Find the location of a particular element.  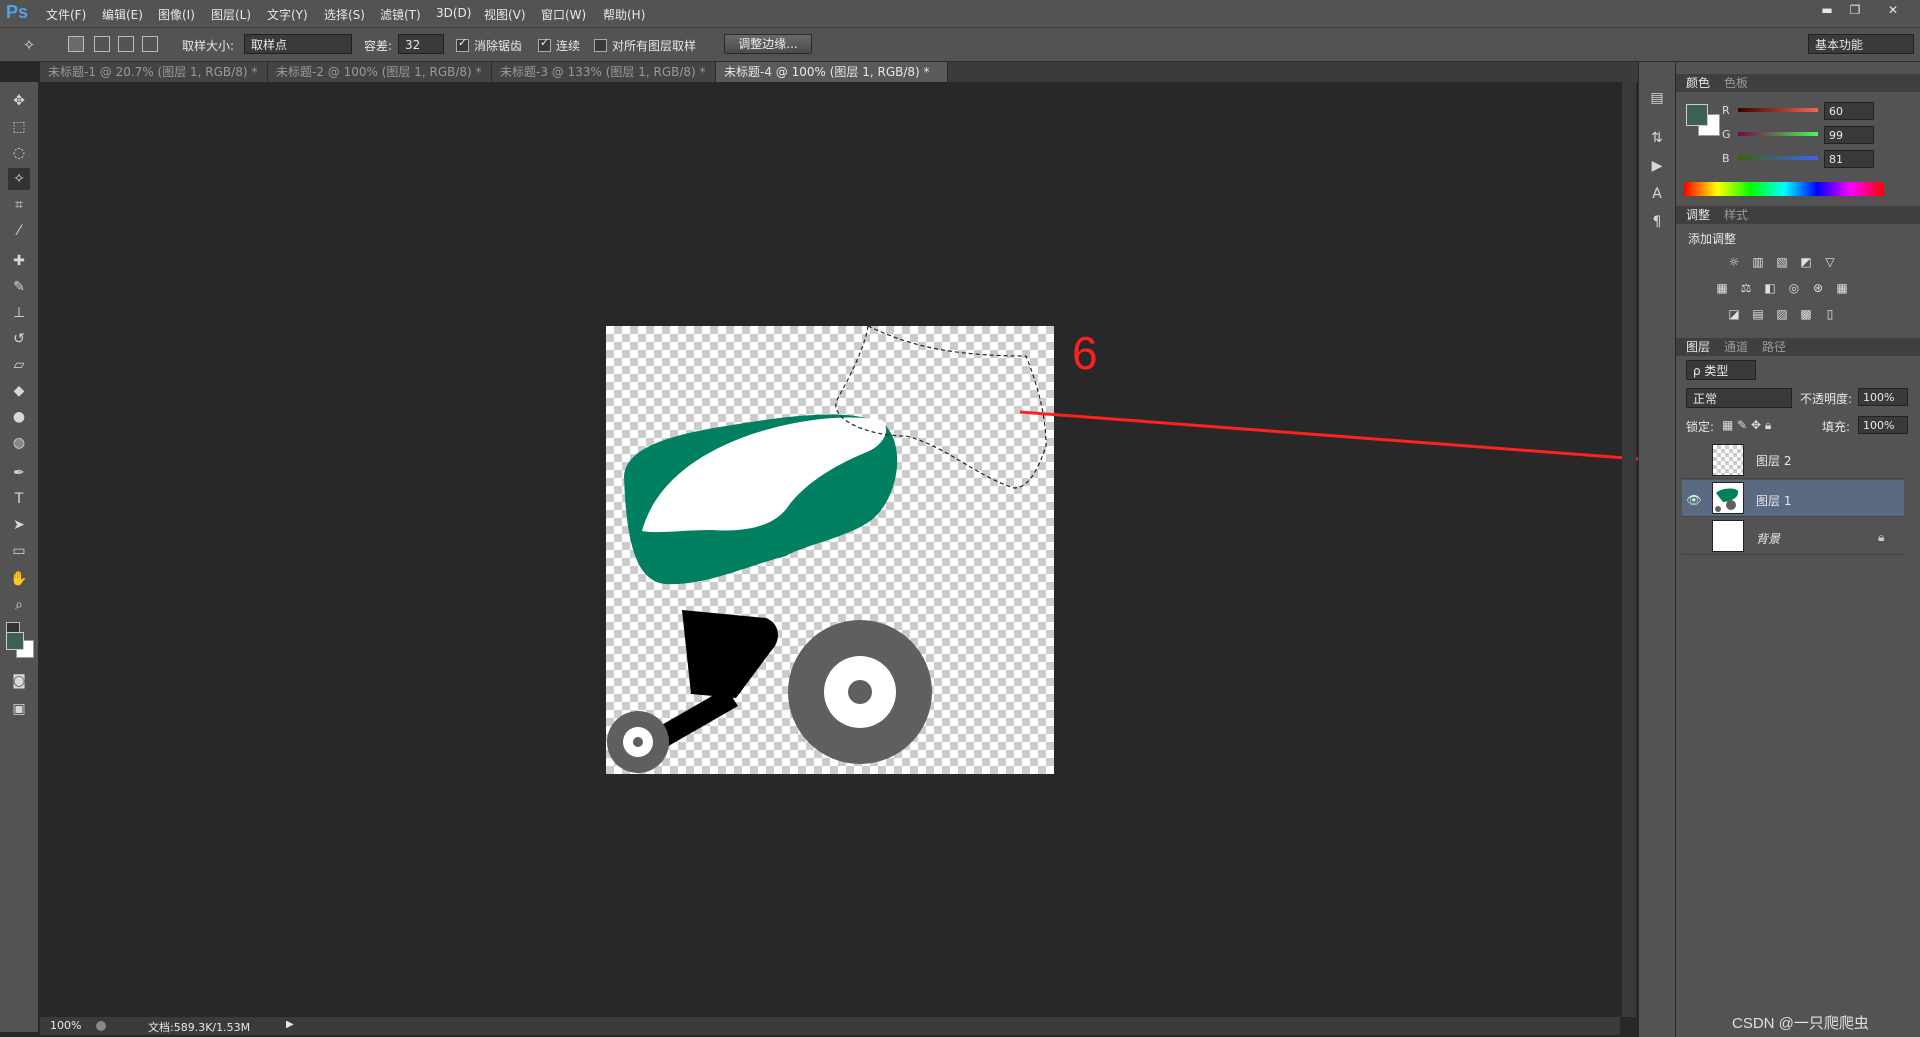

photo-filter-icon: ◎ is located at coordinates (1794, 288).